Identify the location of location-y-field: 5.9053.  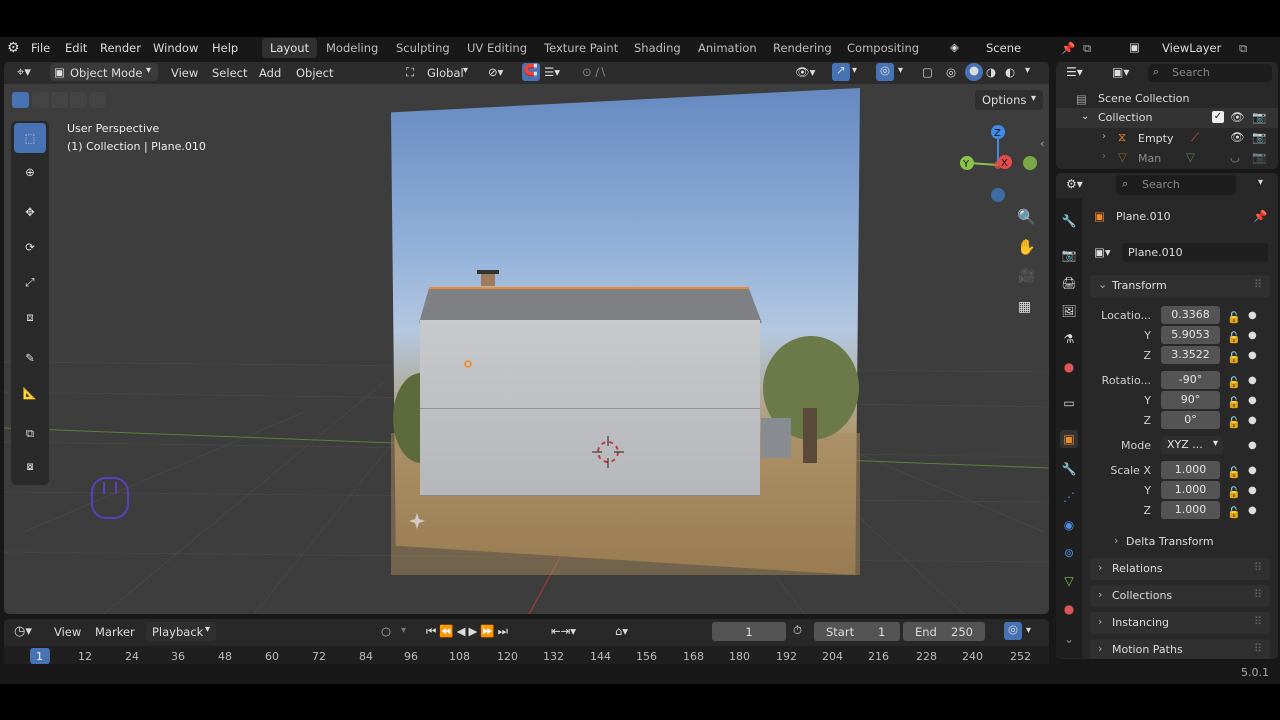
(1190, 335).